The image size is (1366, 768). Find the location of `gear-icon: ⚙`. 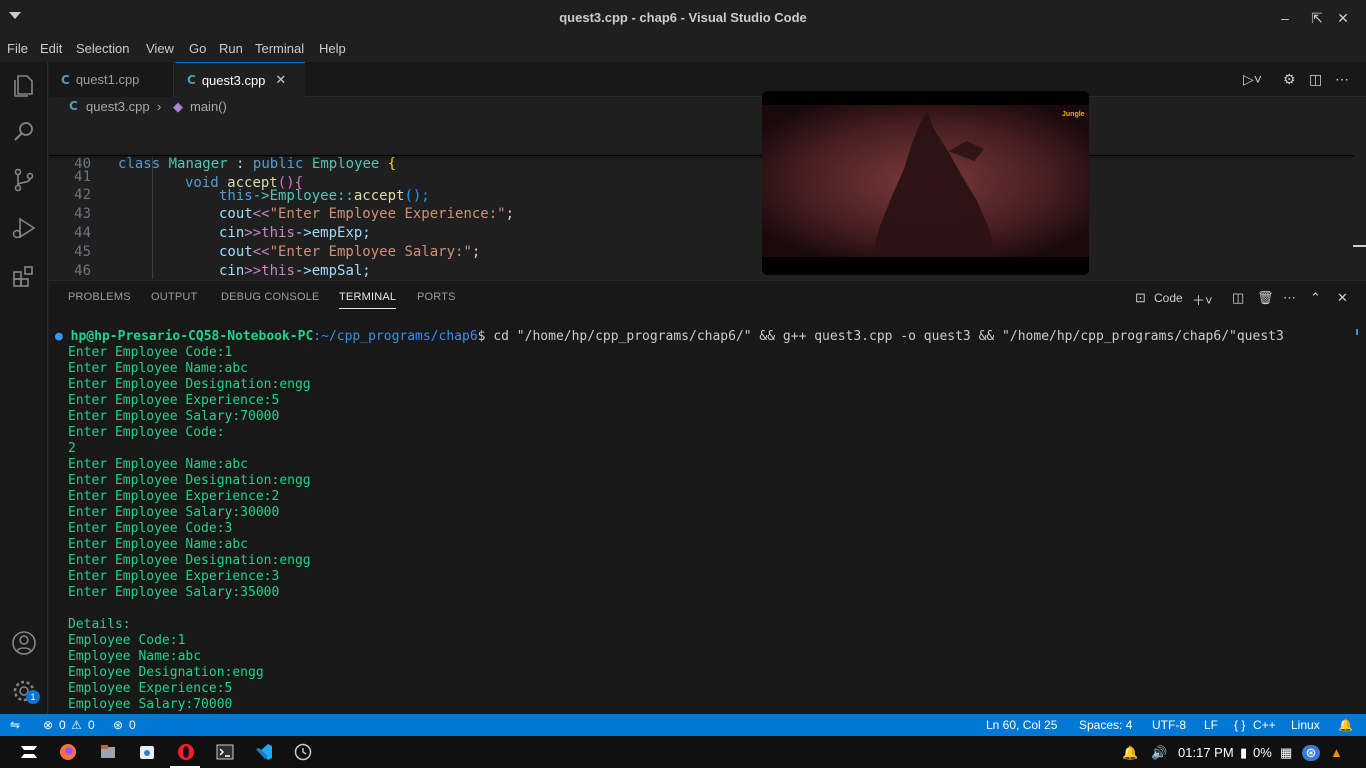

gear-icon: ⚙ is located at coordinates (1289, 79).